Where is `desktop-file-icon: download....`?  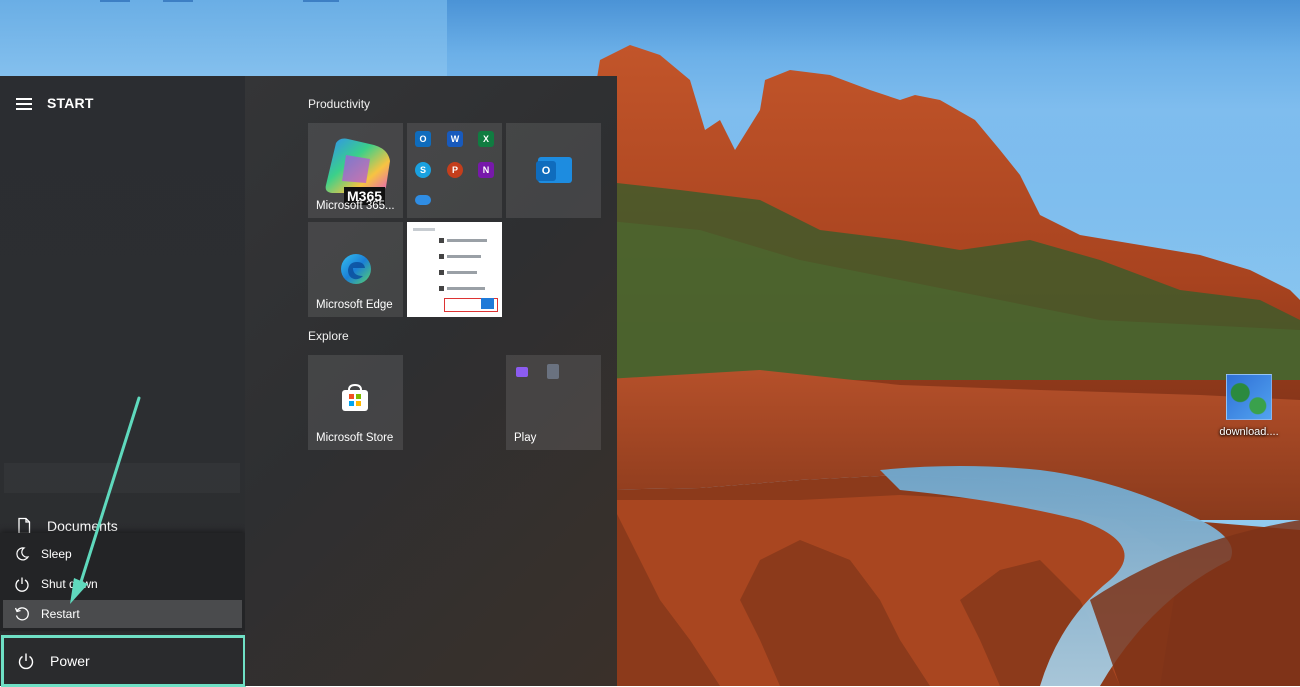 desktop-file-icon: download.... is located at coordinates (1249, 406).